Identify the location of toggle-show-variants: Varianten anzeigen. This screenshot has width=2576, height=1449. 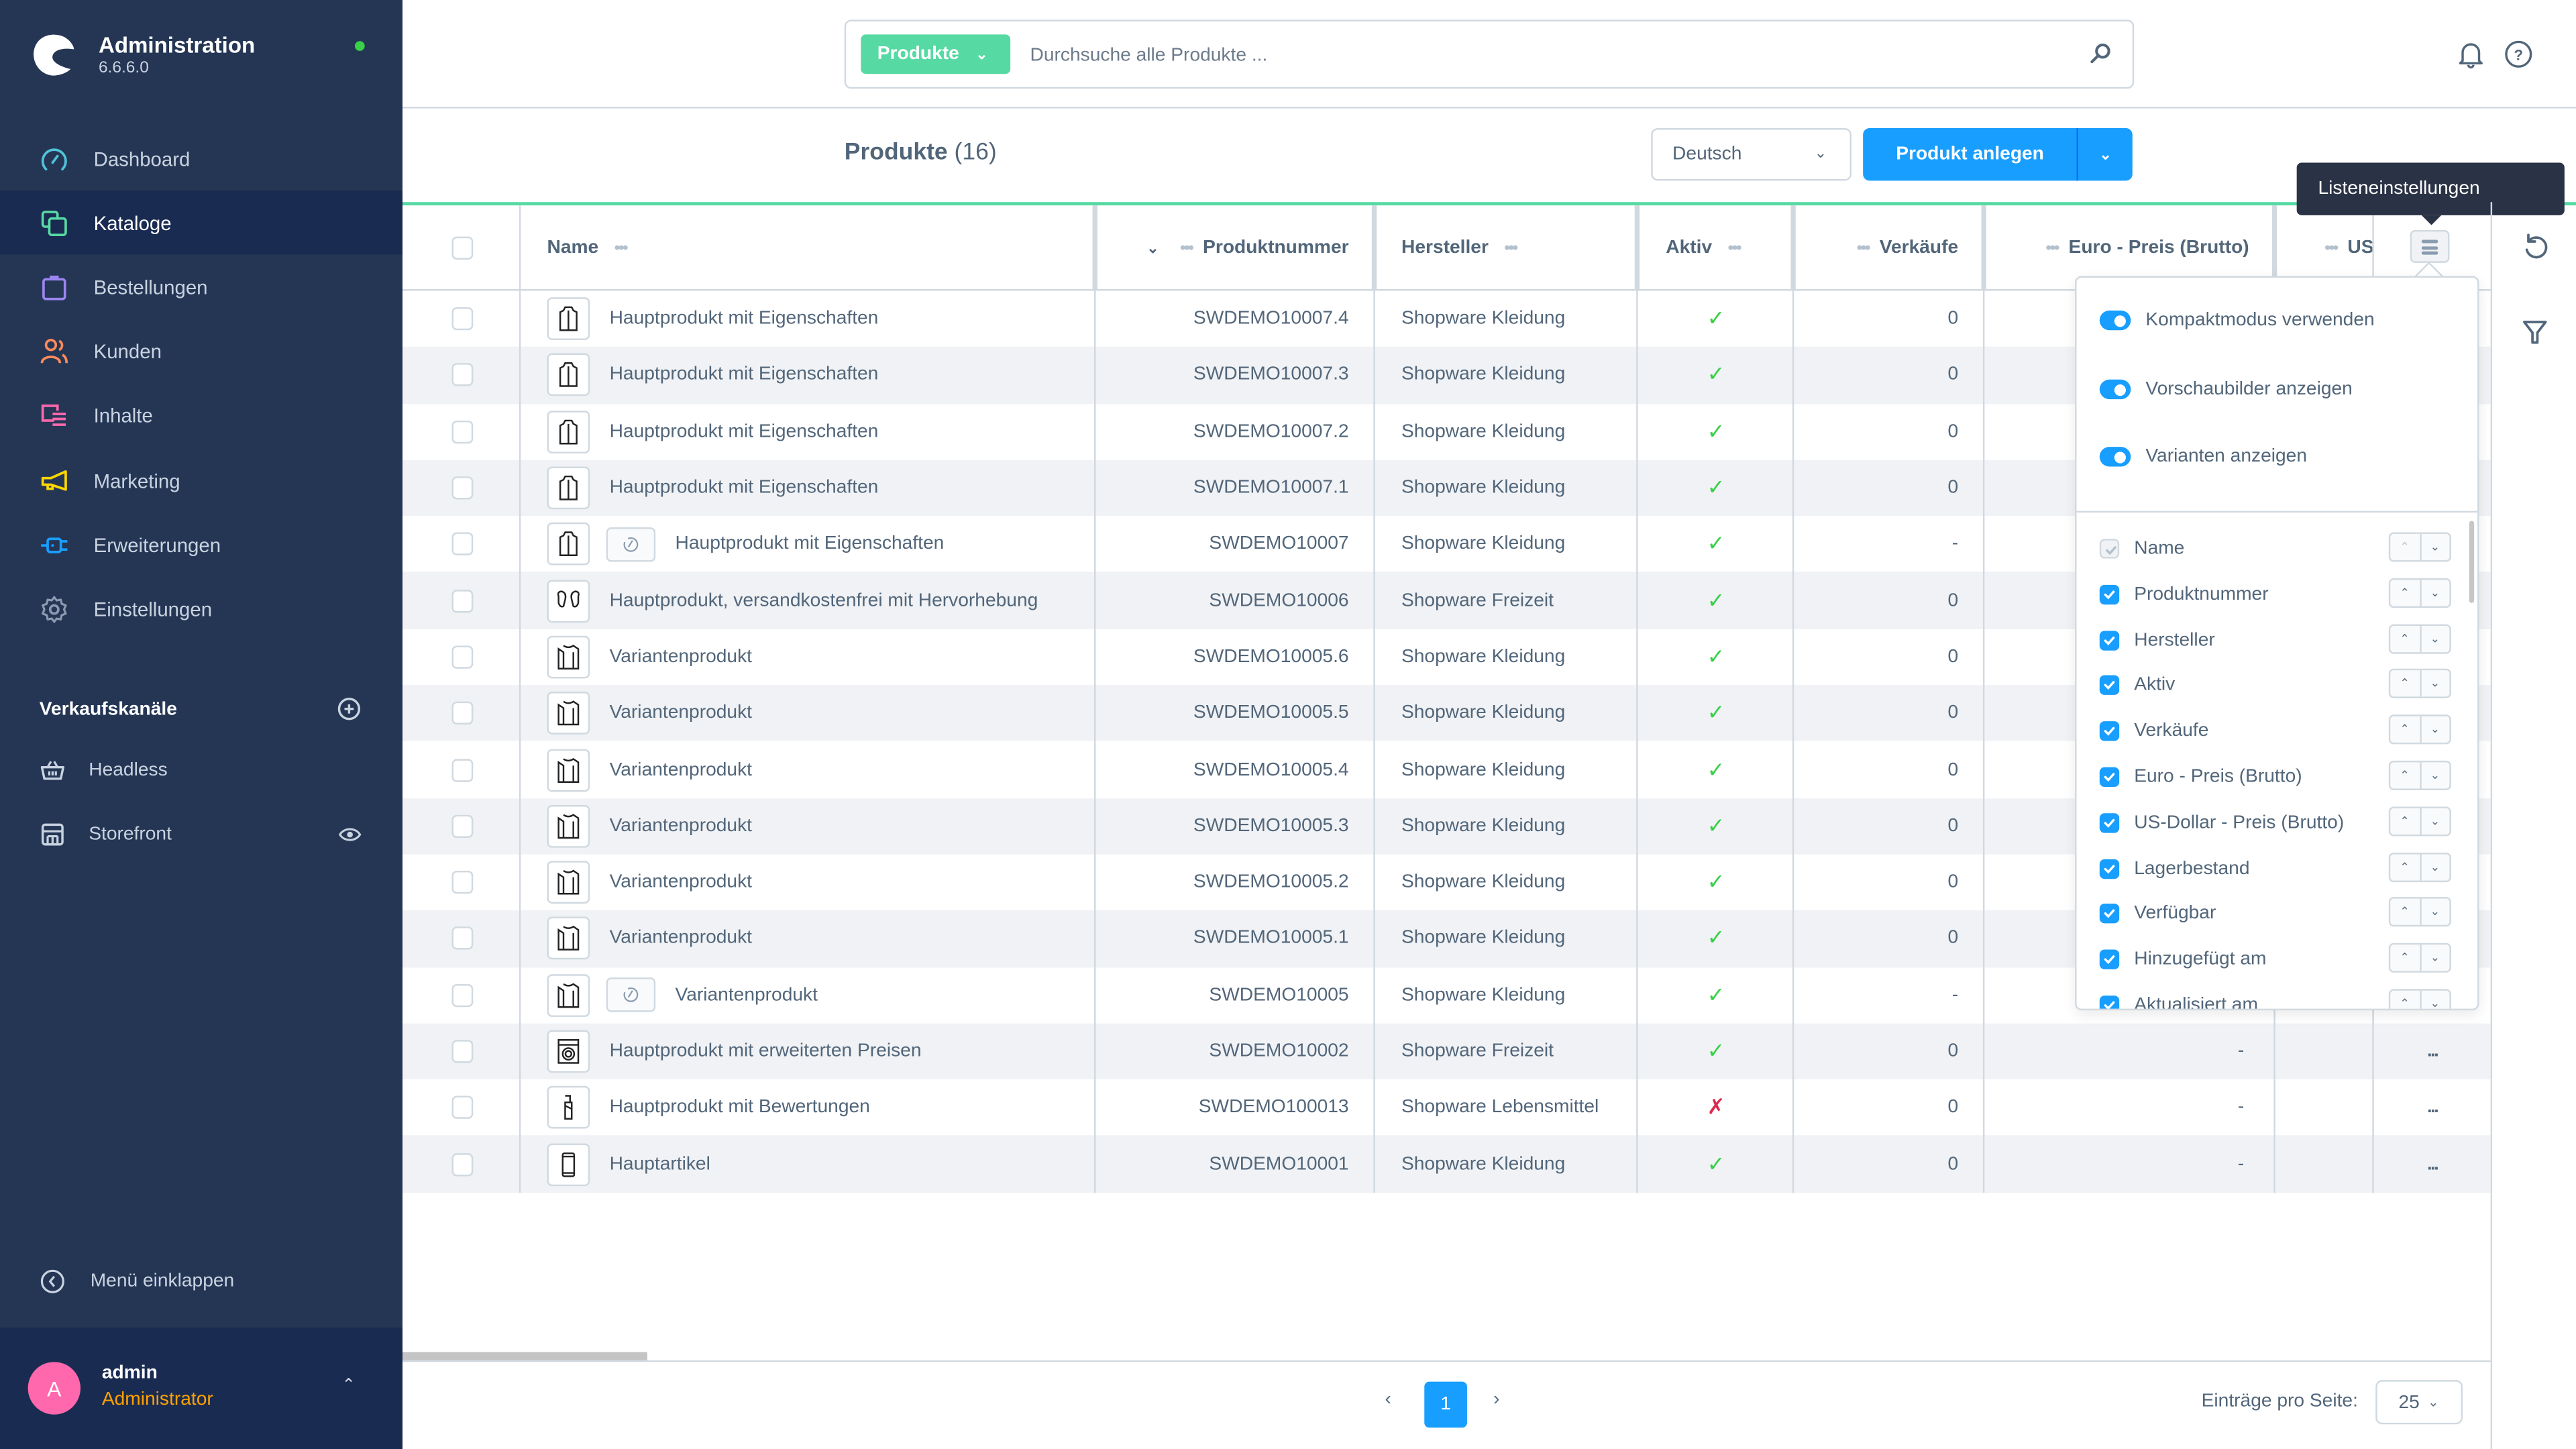
(2203, 457).